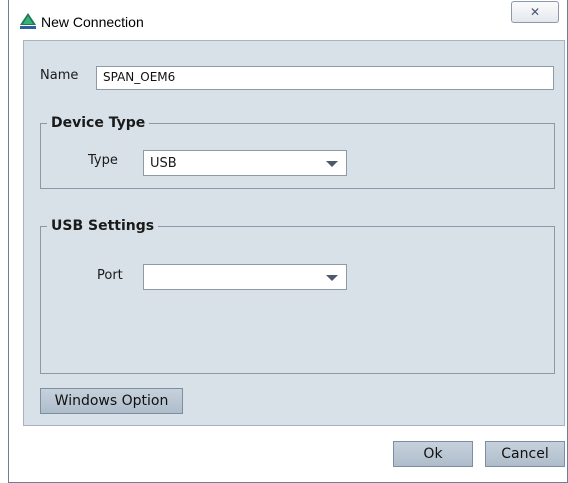  Describe the element at coordinates (163, 163) in the screenshot. I see `type-dropdown-value: USB` at that location.